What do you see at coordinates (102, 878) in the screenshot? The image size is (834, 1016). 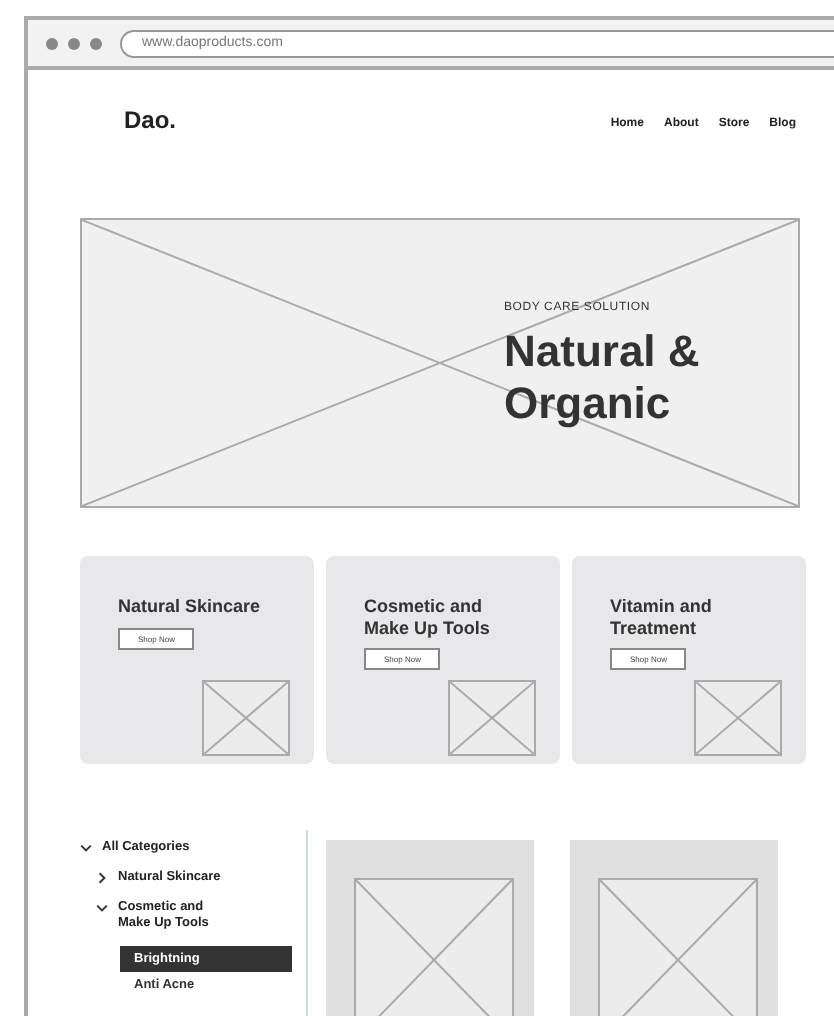 I see `chevron-right-icon` at bounding box center [102, 878].